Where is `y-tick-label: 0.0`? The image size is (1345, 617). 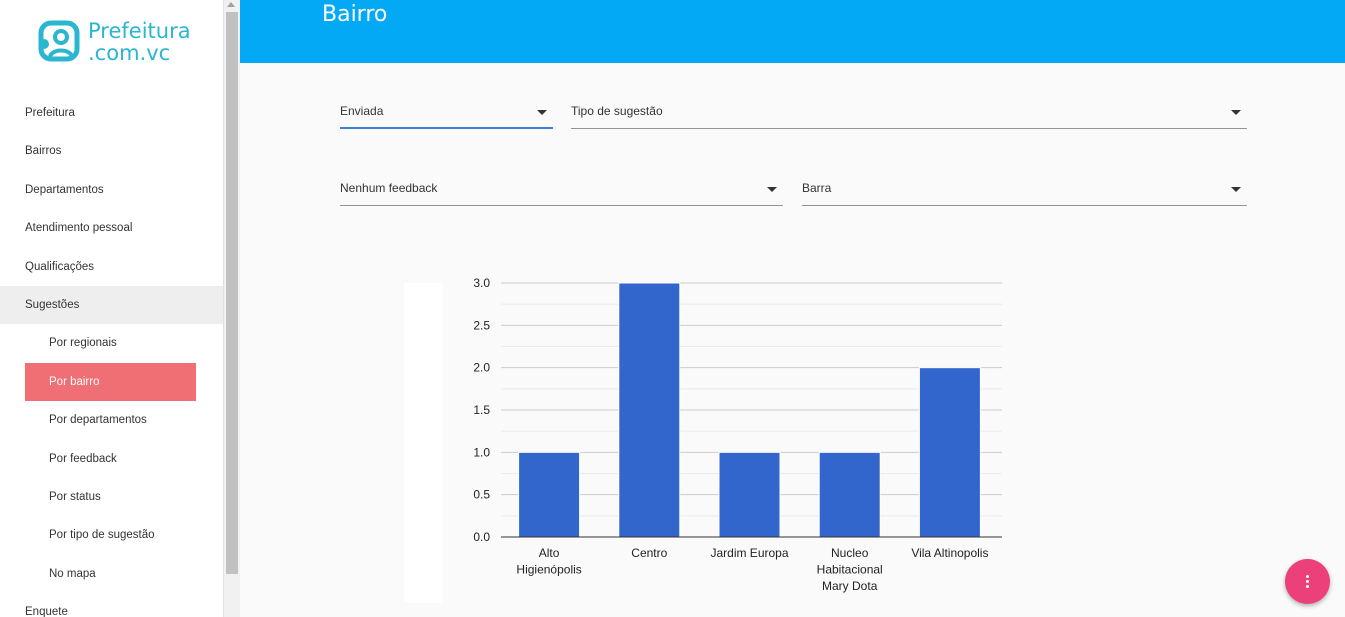 y-tick-label: 0.0 is located at coordinates (481, 537).